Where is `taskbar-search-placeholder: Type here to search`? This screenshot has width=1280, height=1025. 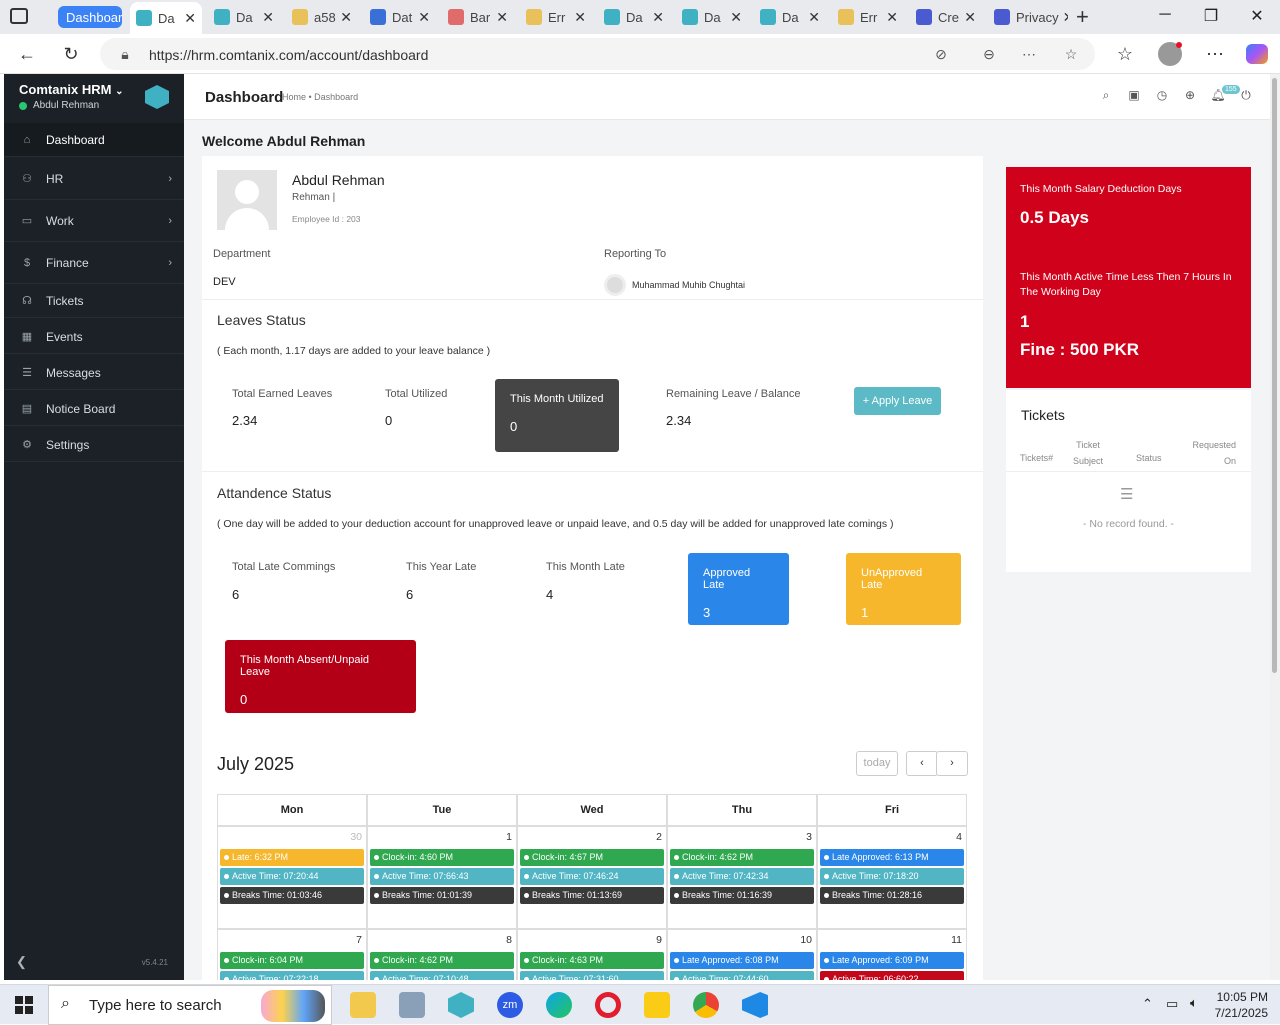 taskbar-search-placeholder: Type here to search is located at coordinates (155, 1005).